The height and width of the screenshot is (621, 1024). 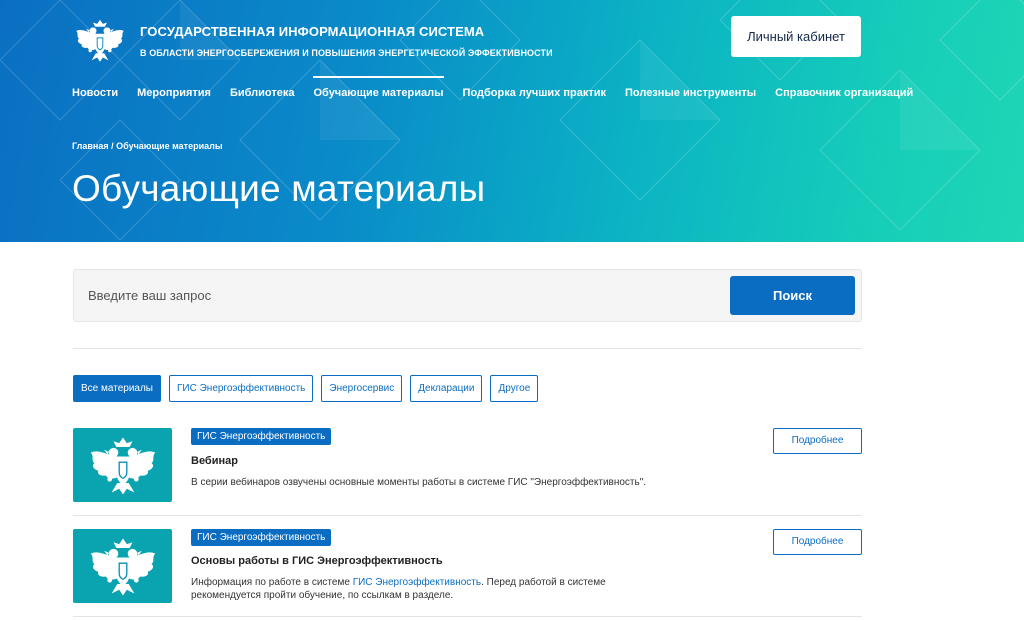 What do you see at coordinates (90, 146) in the screenshot?
I see `breadcrumb-home-link: Главная` at bounding box center [90, 146].